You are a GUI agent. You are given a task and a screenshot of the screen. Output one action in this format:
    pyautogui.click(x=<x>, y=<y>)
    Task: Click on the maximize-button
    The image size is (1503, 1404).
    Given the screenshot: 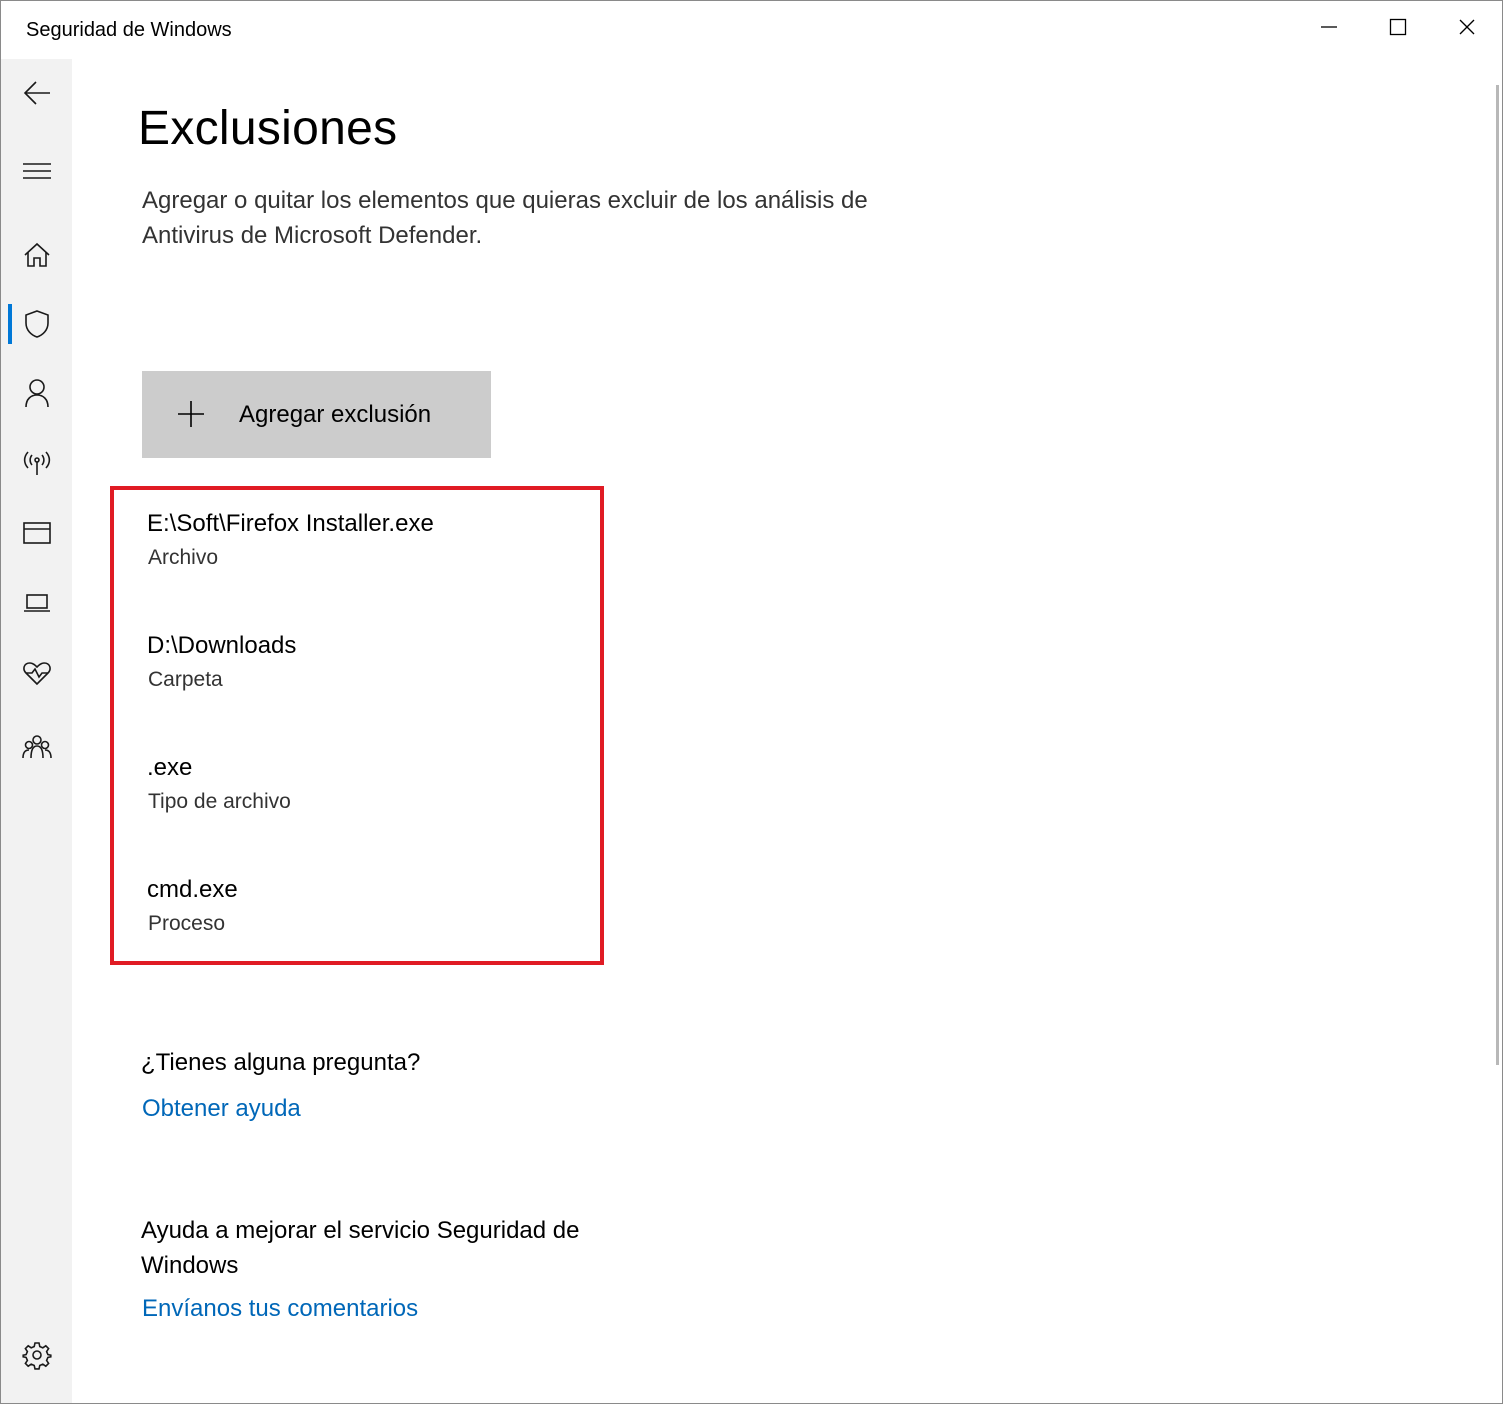 What is the action you would take?
    pyautogui.click(x=1398, y=27)
    